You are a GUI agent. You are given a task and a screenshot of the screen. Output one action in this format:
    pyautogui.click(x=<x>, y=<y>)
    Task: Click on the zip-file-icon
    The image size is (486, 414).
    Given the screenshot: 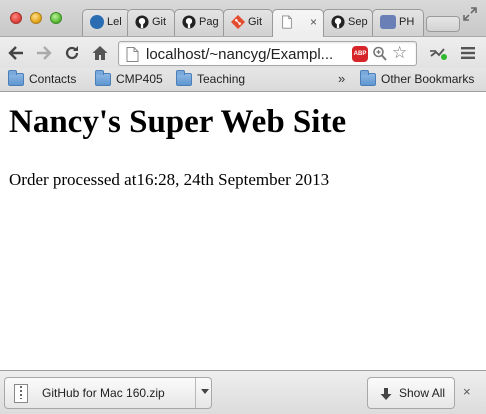 What is the action you would take?
    pyautogui.click(x=21, y=393)
    